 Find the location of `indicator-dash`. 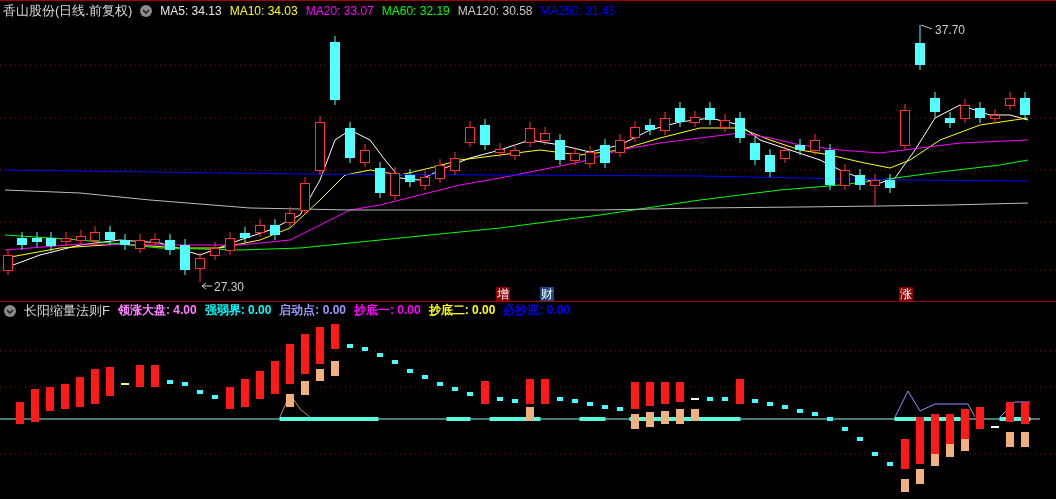

indicator-dash is located at coordinates (695, 399).